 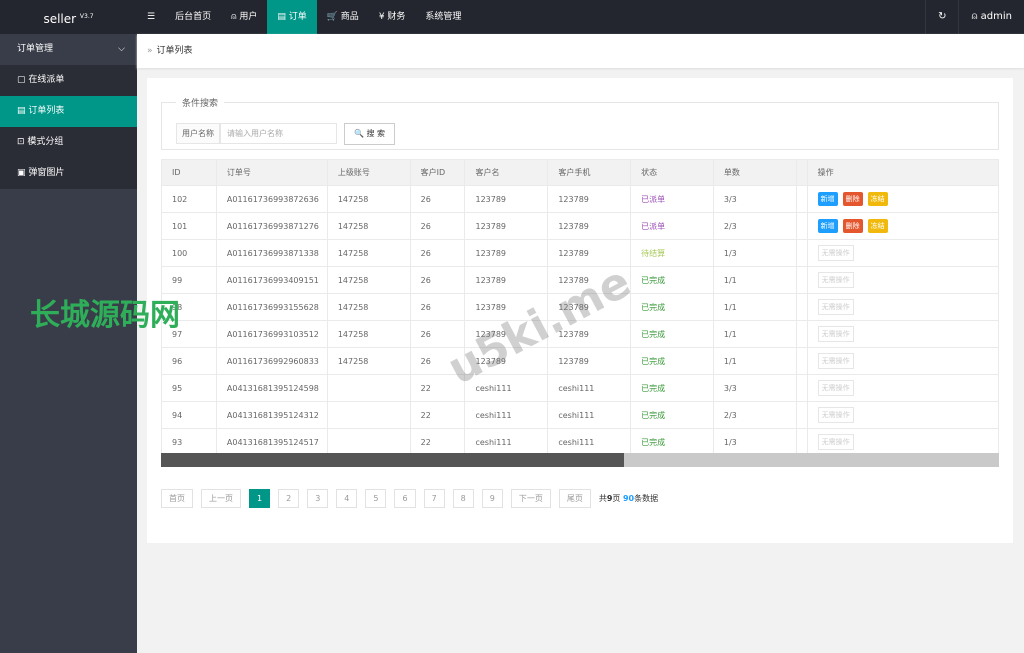 What do you see at coordinates (392, 17) in the screenshot?
I see `nav-item-5: ¥ 财务` at bounding box center [392, 17].